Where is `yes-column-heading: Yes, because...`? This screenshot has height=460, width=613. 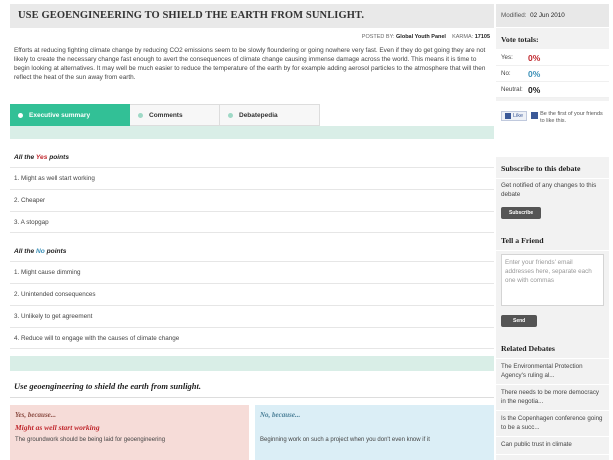
yes-column-heading: Yes, because... is located at coordinates (36, 415).